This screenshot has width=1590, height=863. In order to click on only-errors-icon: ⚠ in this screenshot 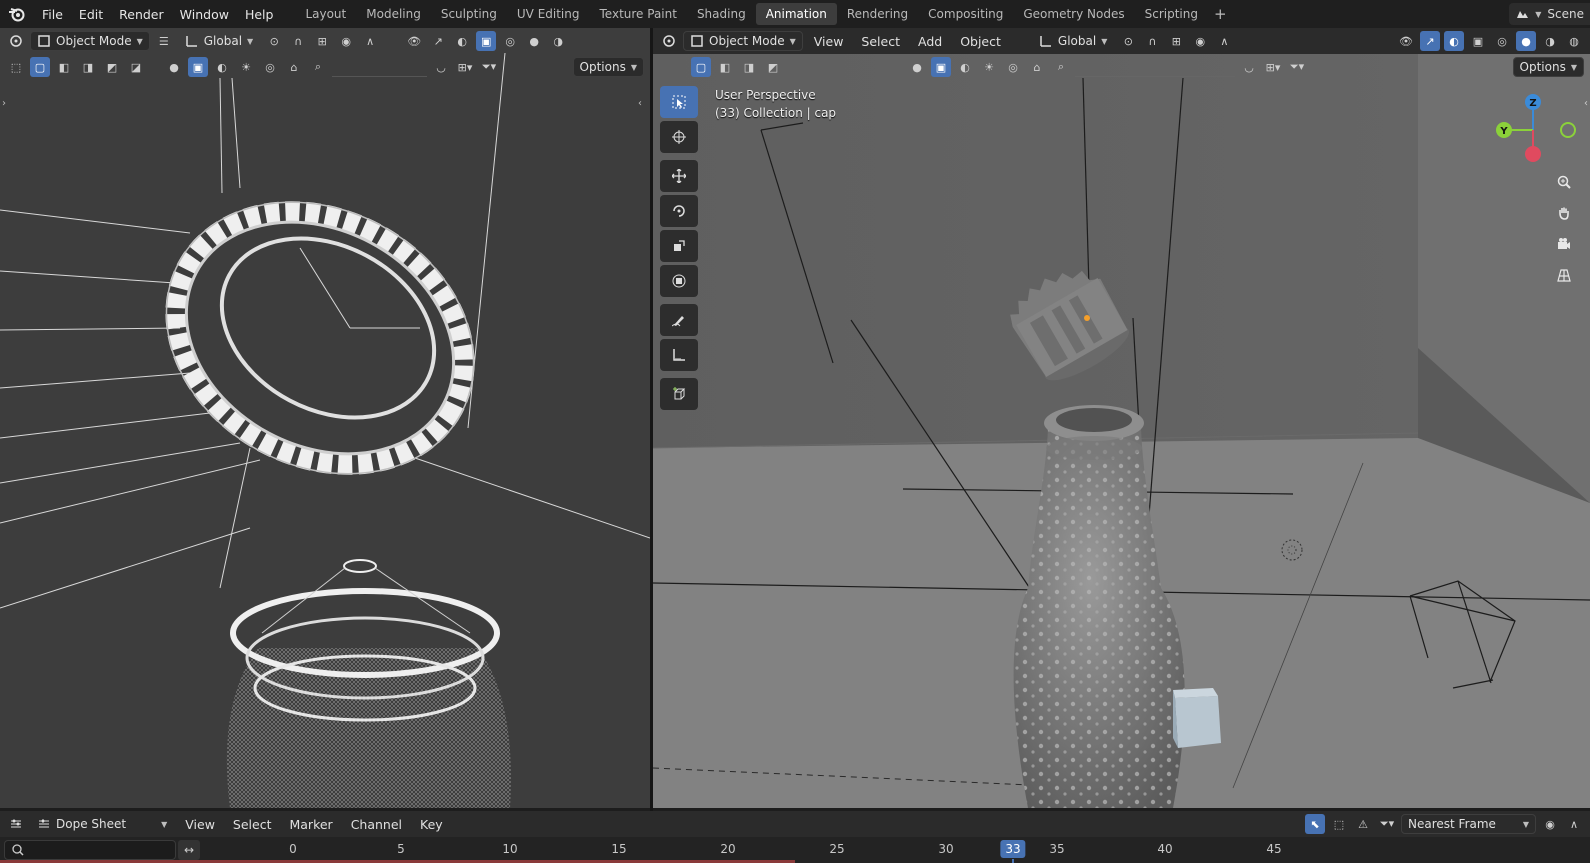, I will do `click(1363, 824)`.